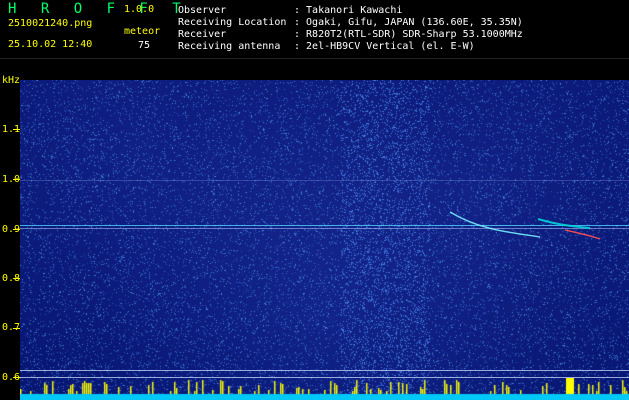 This screenshot has width=629, height=400. What do you see at coordinates (50, 23) in the screenshot?
I see `image-filename: 2510021240.png` at bounding box center [50, 23].